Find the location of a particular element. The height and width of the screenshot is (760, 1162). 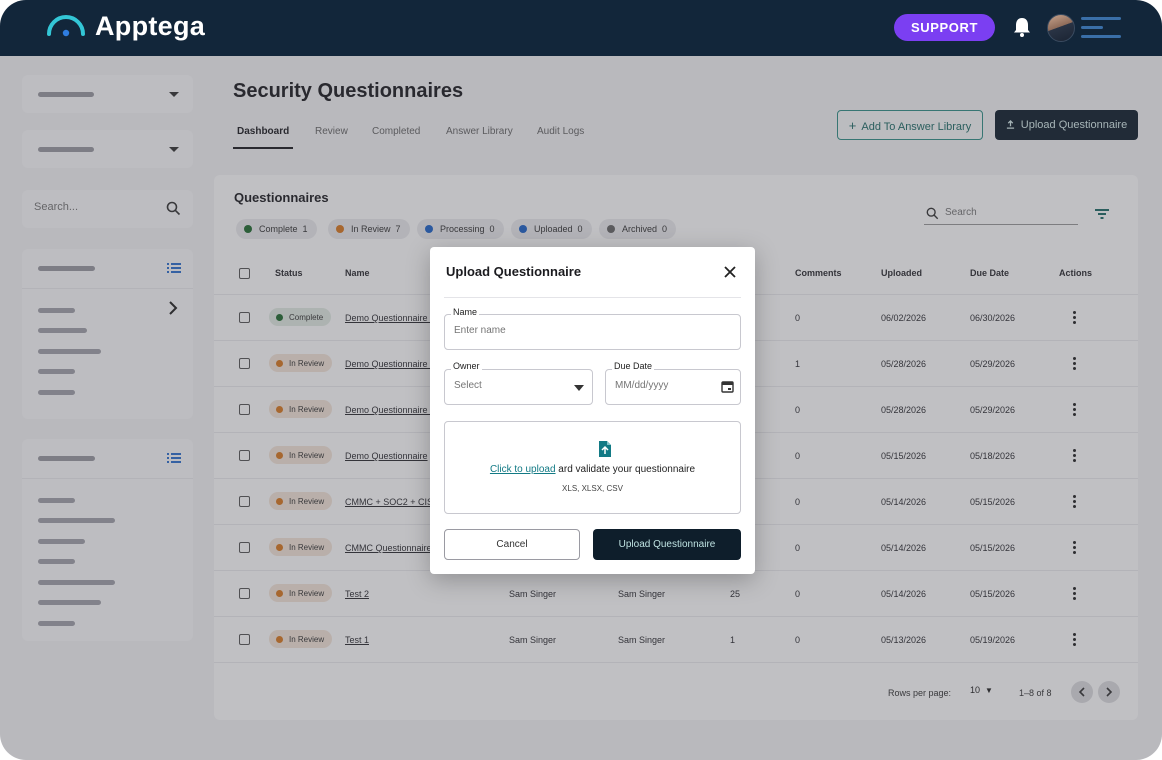

calendar-icon is located at coordinates (727, 386).